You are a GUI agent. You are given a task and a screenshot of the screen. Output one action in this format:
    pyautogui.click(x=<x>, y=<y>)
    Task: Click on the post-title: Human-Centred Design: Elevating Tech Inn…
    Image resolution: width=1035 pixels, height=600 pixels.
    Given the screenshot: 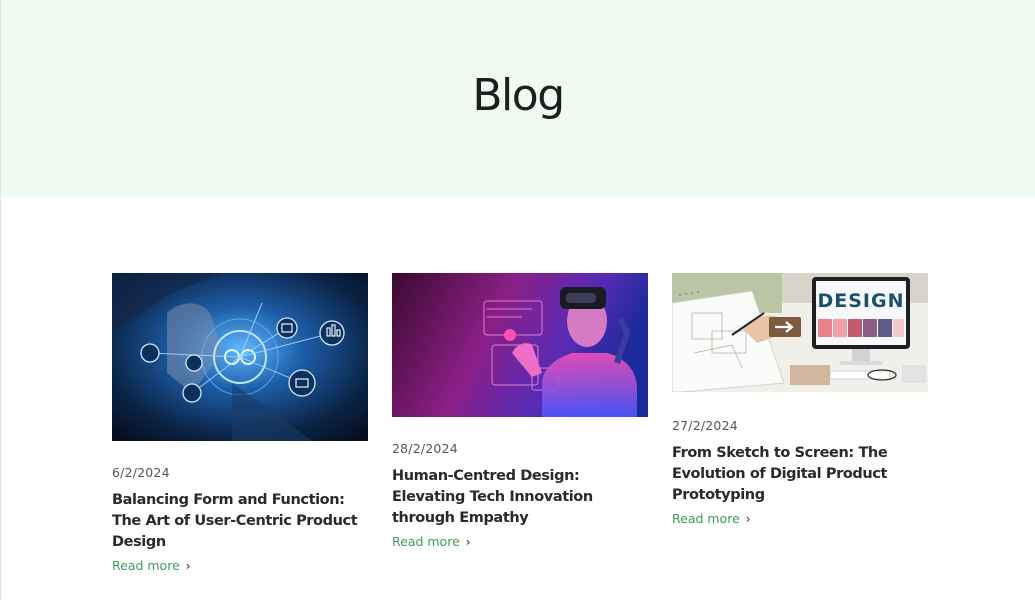 What is the action you would take?
    pyautogui.click(x=520, y=497)
    